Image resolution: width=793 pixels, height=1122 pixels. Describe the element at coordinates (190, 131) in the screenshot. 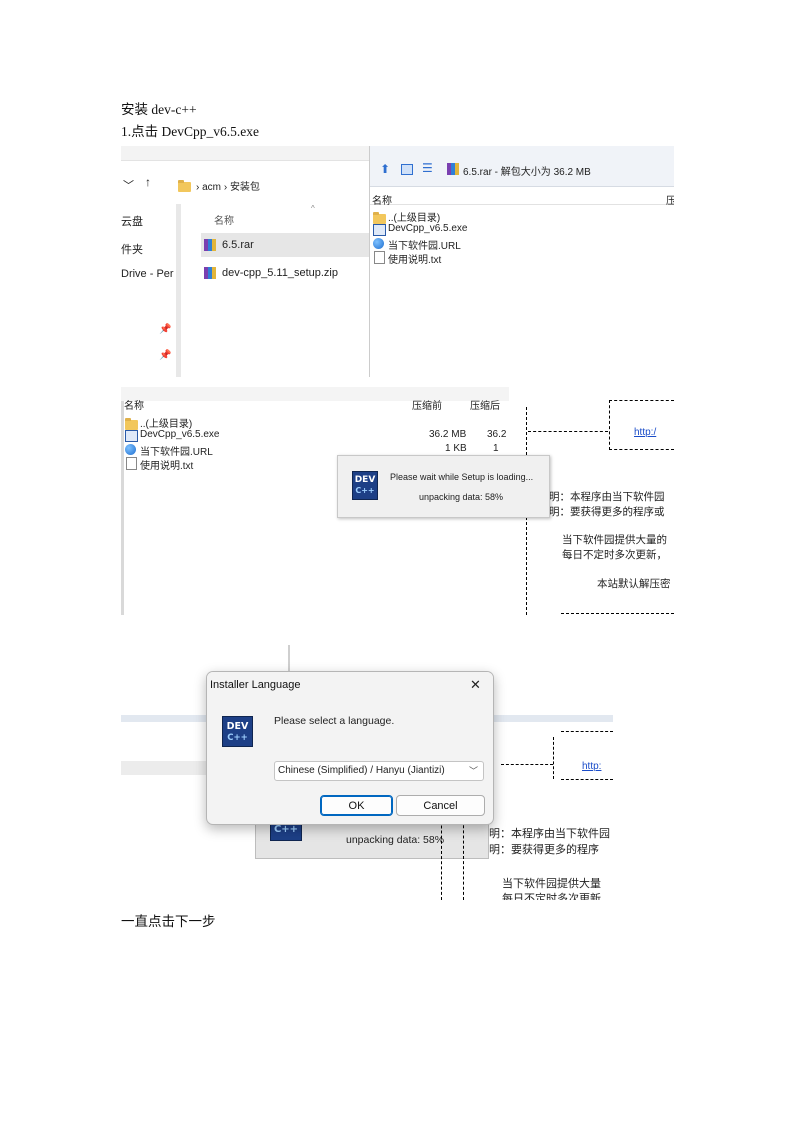

I see `doc-step-1: 1.点击 DevCpp_v6.5.exe` at that location.